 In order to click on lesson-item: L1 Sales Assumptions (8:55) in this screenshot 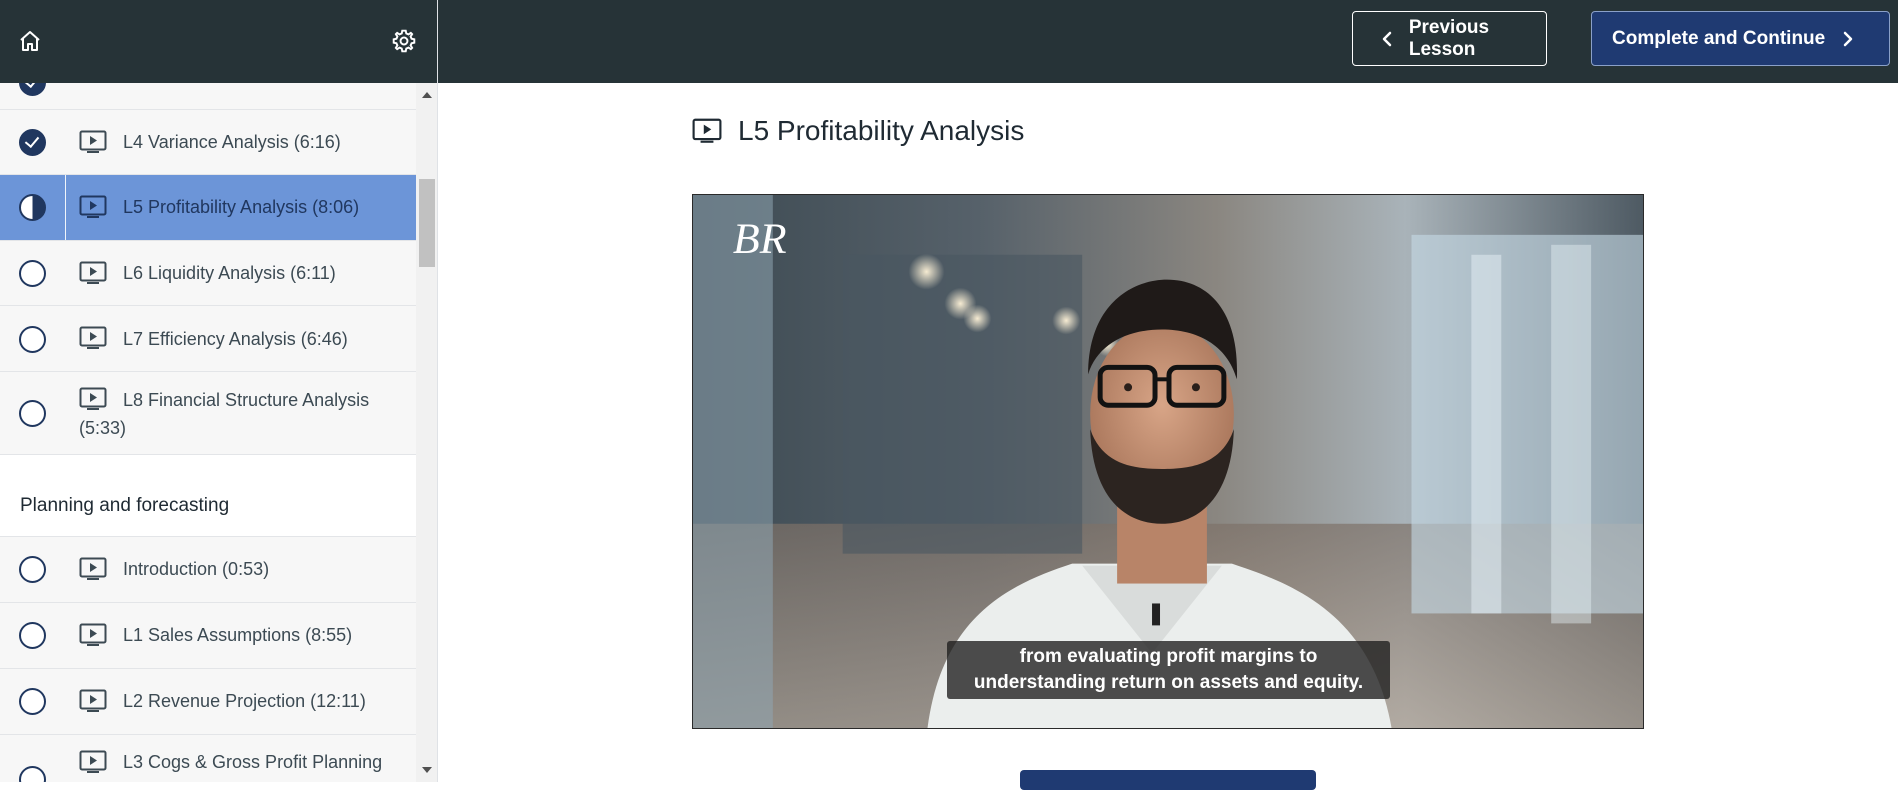, I will do `click(208, 636)`.